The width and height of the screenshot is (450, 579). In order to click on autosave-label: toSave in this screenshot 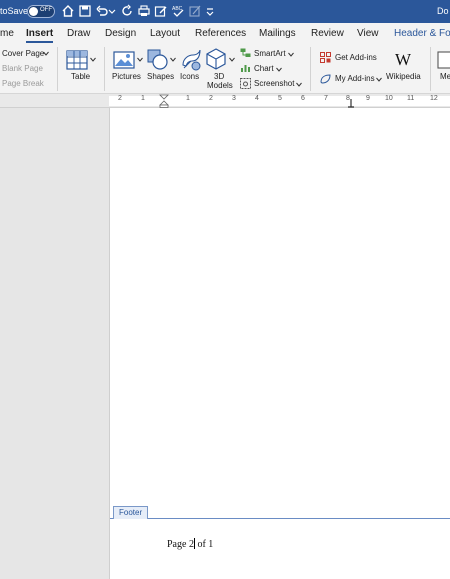, I will do `click(14, 11)`.